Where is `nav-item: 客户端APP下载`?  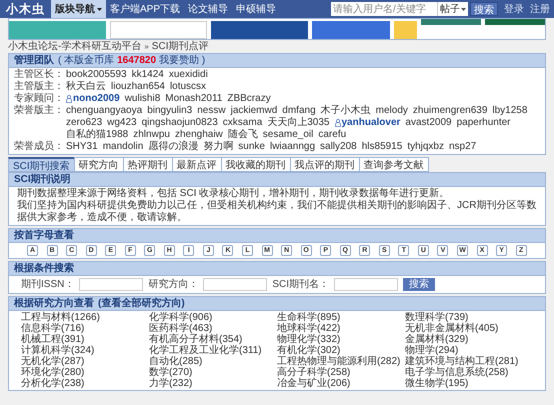 nav-item: 客户端APP下载 is located at coordinates (145, 9).